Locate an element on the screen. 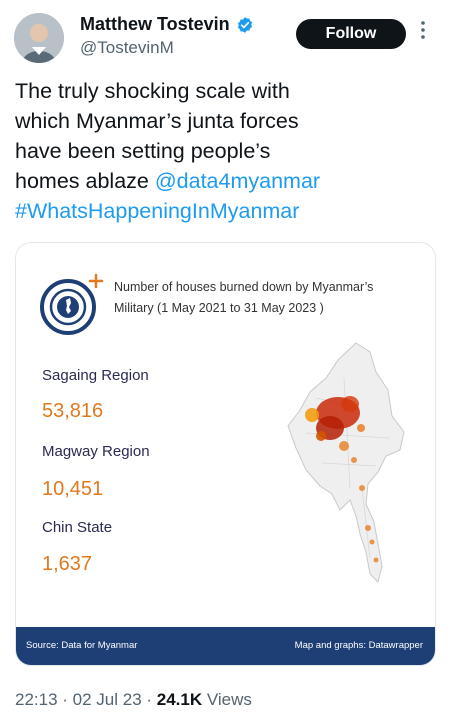 The image size is (450, 728). footer-source: Source: Data for Myanmar is located at coordinates (82, 645).